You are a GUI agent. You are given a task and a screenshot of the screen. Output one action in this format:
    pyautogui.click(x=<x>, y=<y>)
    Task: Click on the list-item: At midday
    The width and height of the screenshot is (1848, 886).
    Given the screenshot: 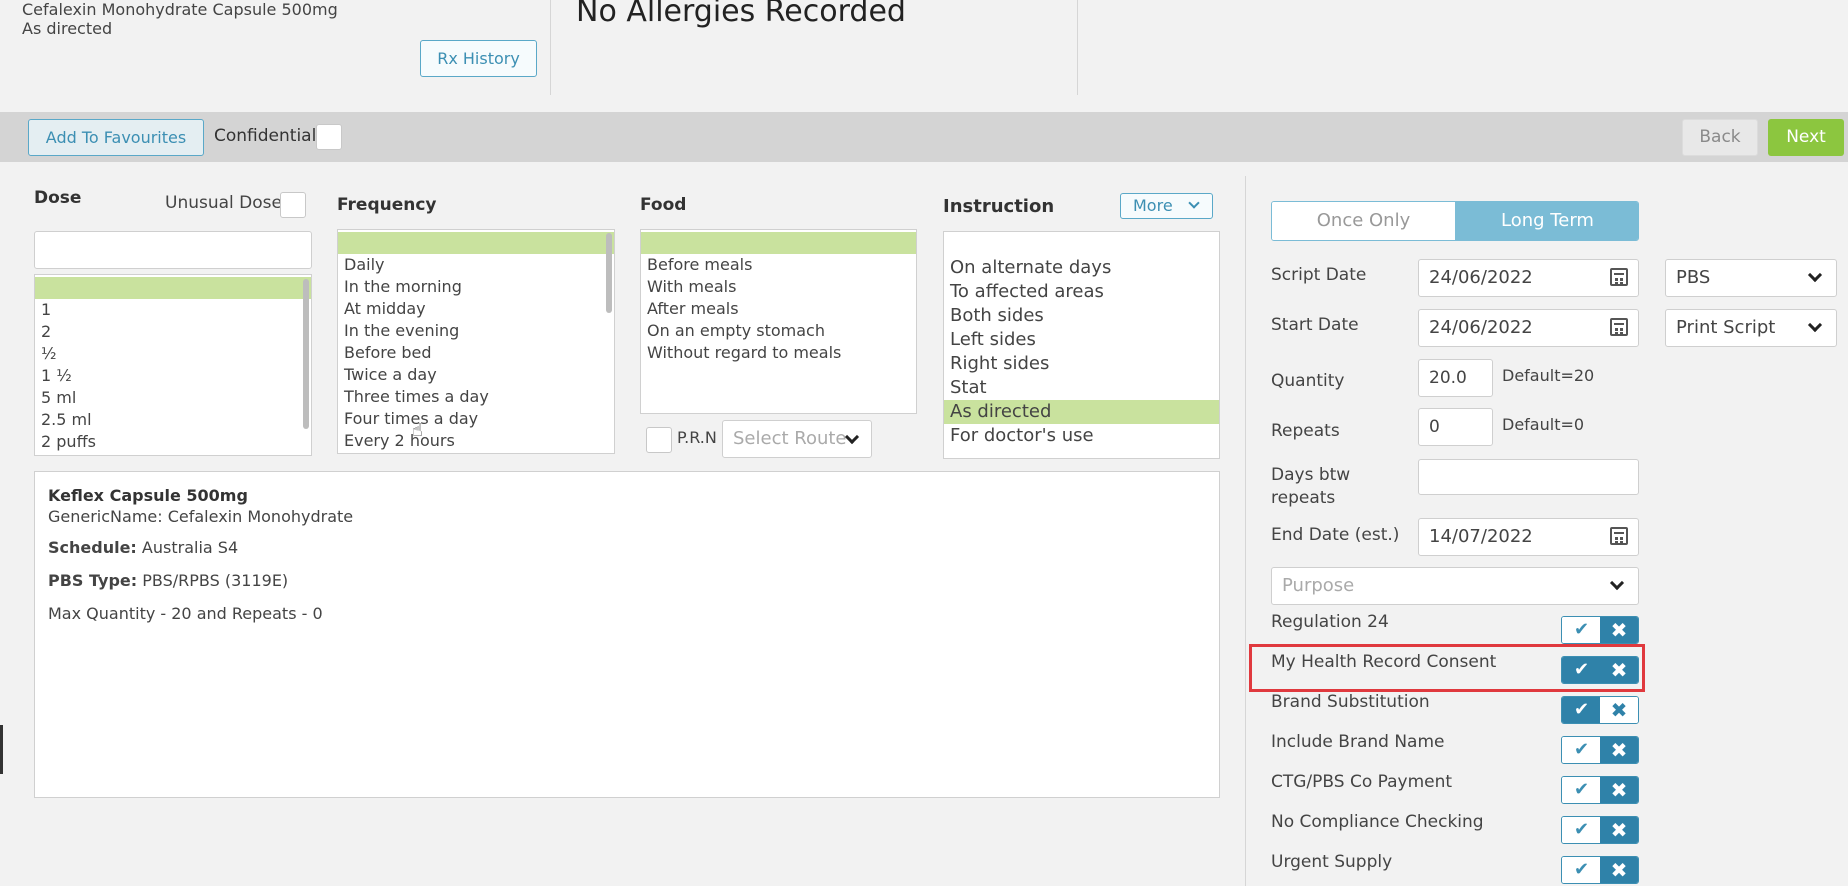 What is the action you would take?
    pyautogui.click(x=476, y=309)
    